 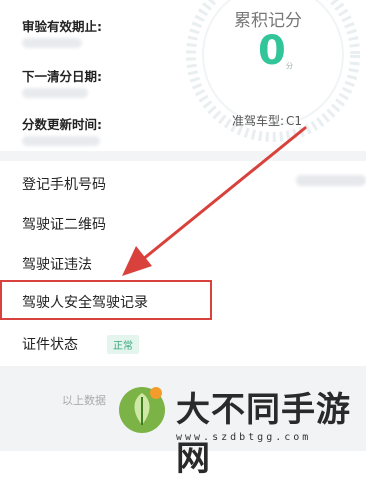 I want to click on watermark-logo-icon, so click(x=142, y=410).